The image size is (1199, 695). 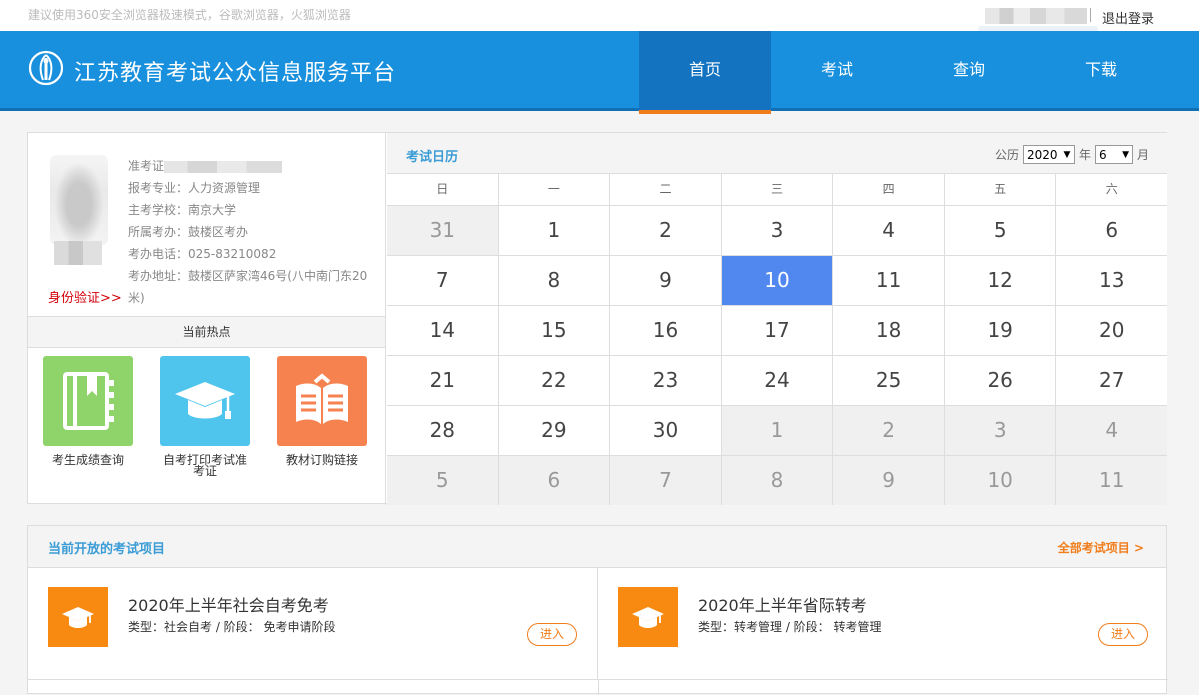 I want to click on field-major: 报考专业：人力资源管理, so click(x=250, y=188).